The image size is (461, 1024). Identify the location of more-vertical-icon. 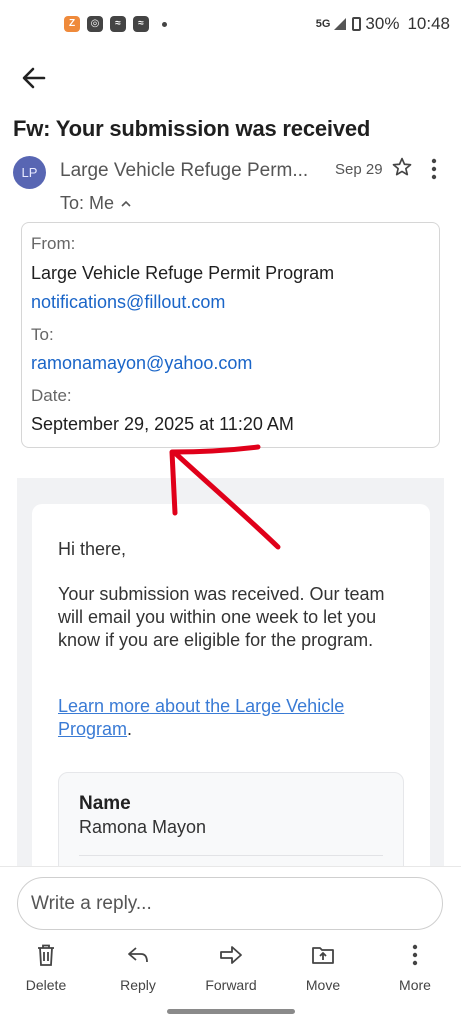
(415, 955).